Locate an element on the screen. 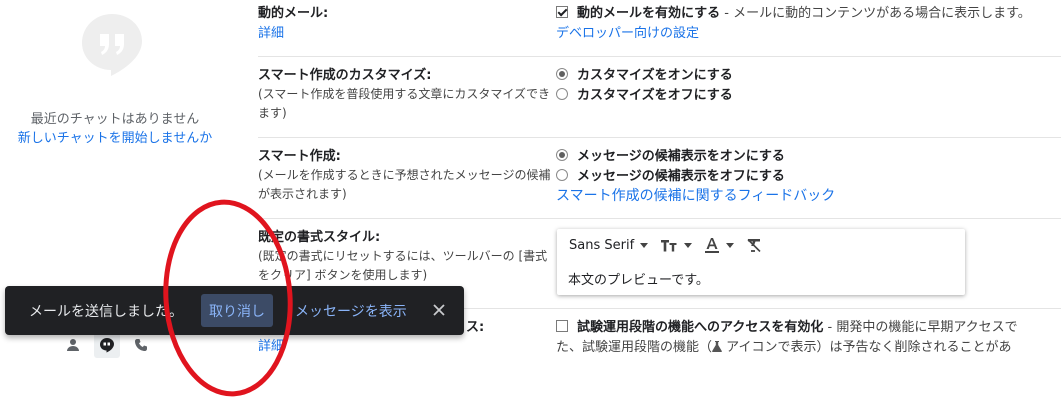  hangouts-icon is located at coordinates (112, 45).